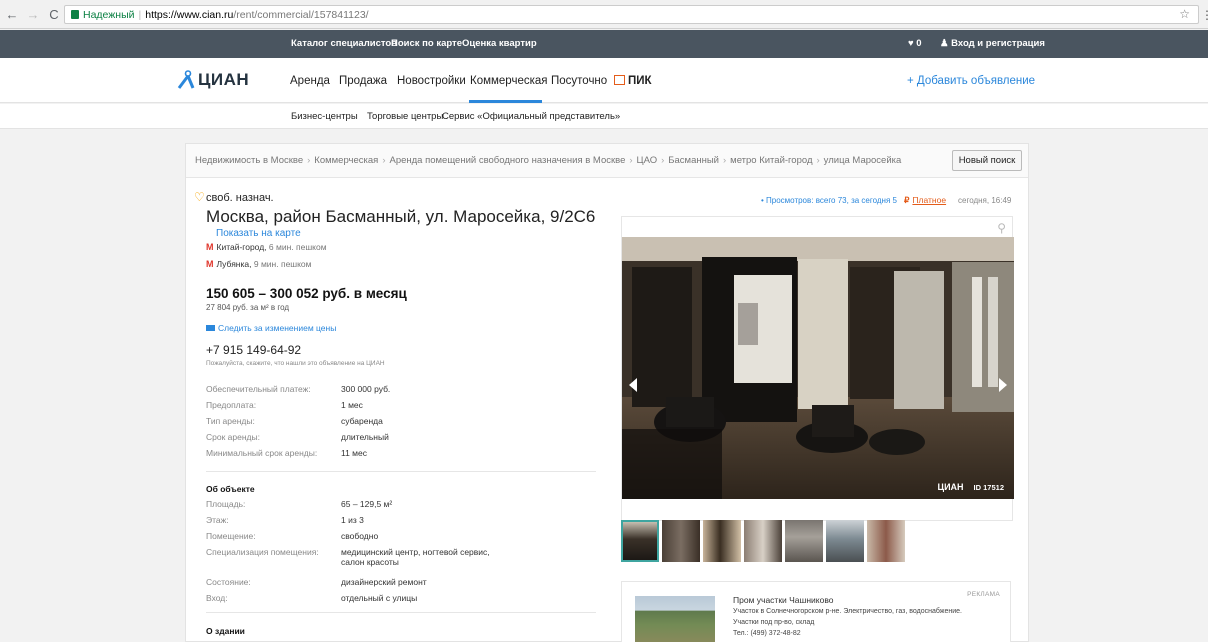  I want to click on browser-menu-icon: ⋮, so click(1204, 15).